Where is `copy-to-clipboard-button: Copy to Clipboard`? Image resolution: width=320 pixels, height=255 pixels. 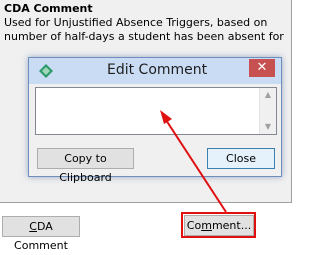 copy-to-clipboard-button: Copy to Clipboard is located at coordinates (85, 166).